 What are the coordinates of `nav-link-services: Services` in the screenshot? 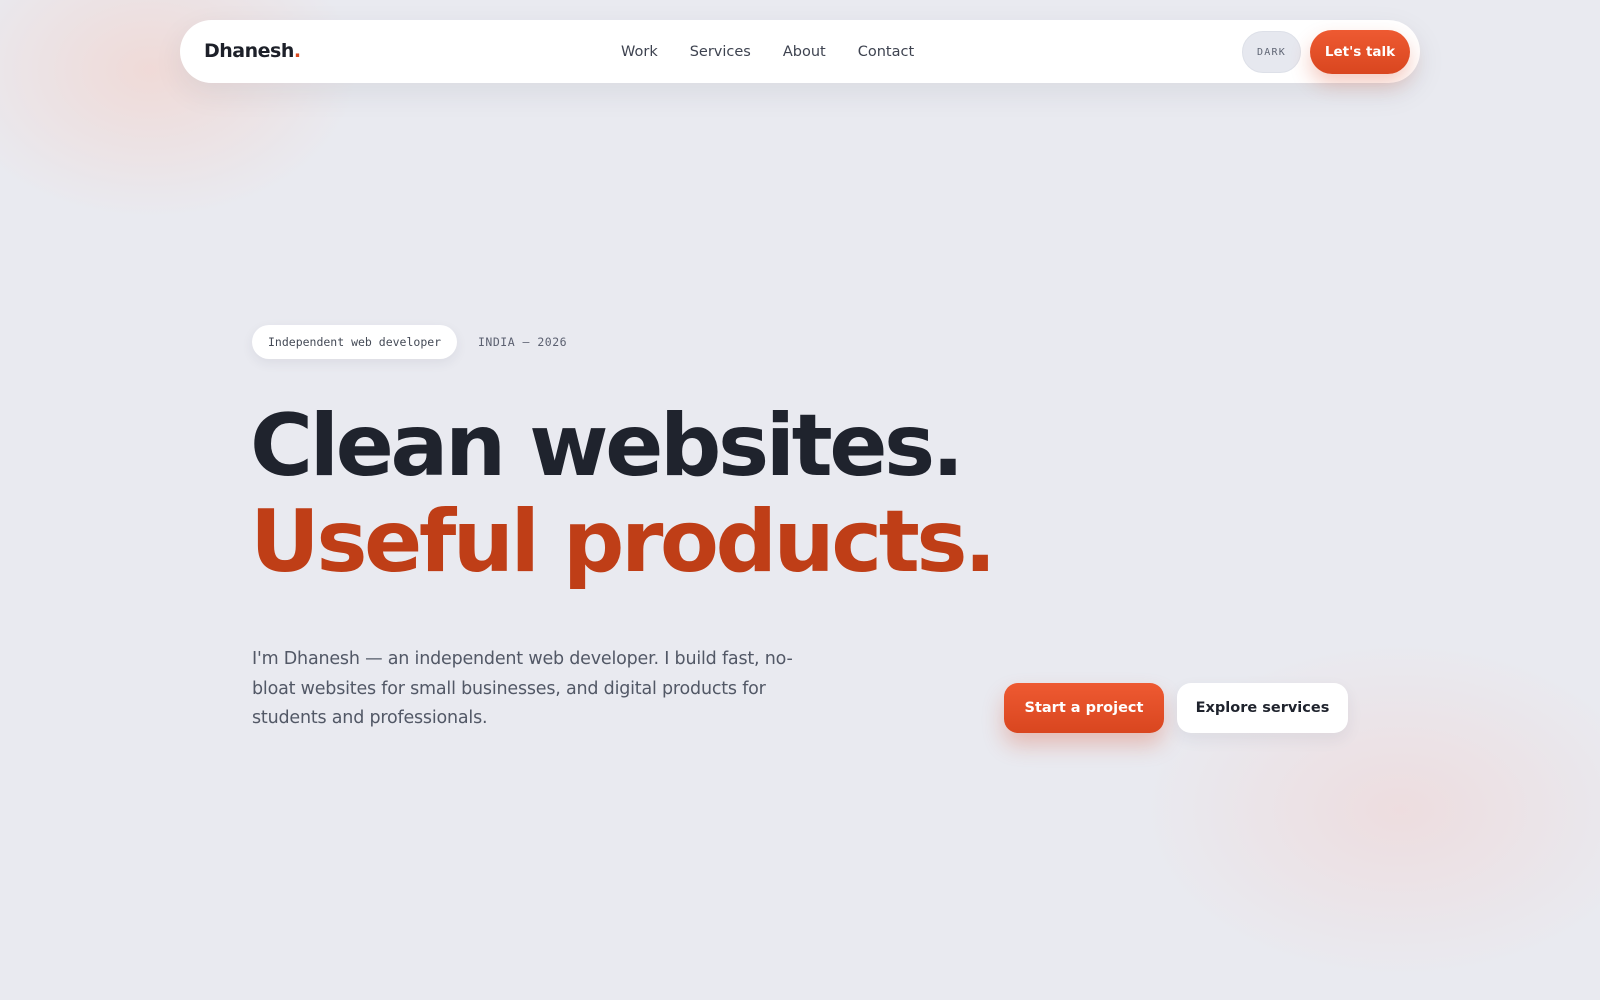 It's located at (720, 52).